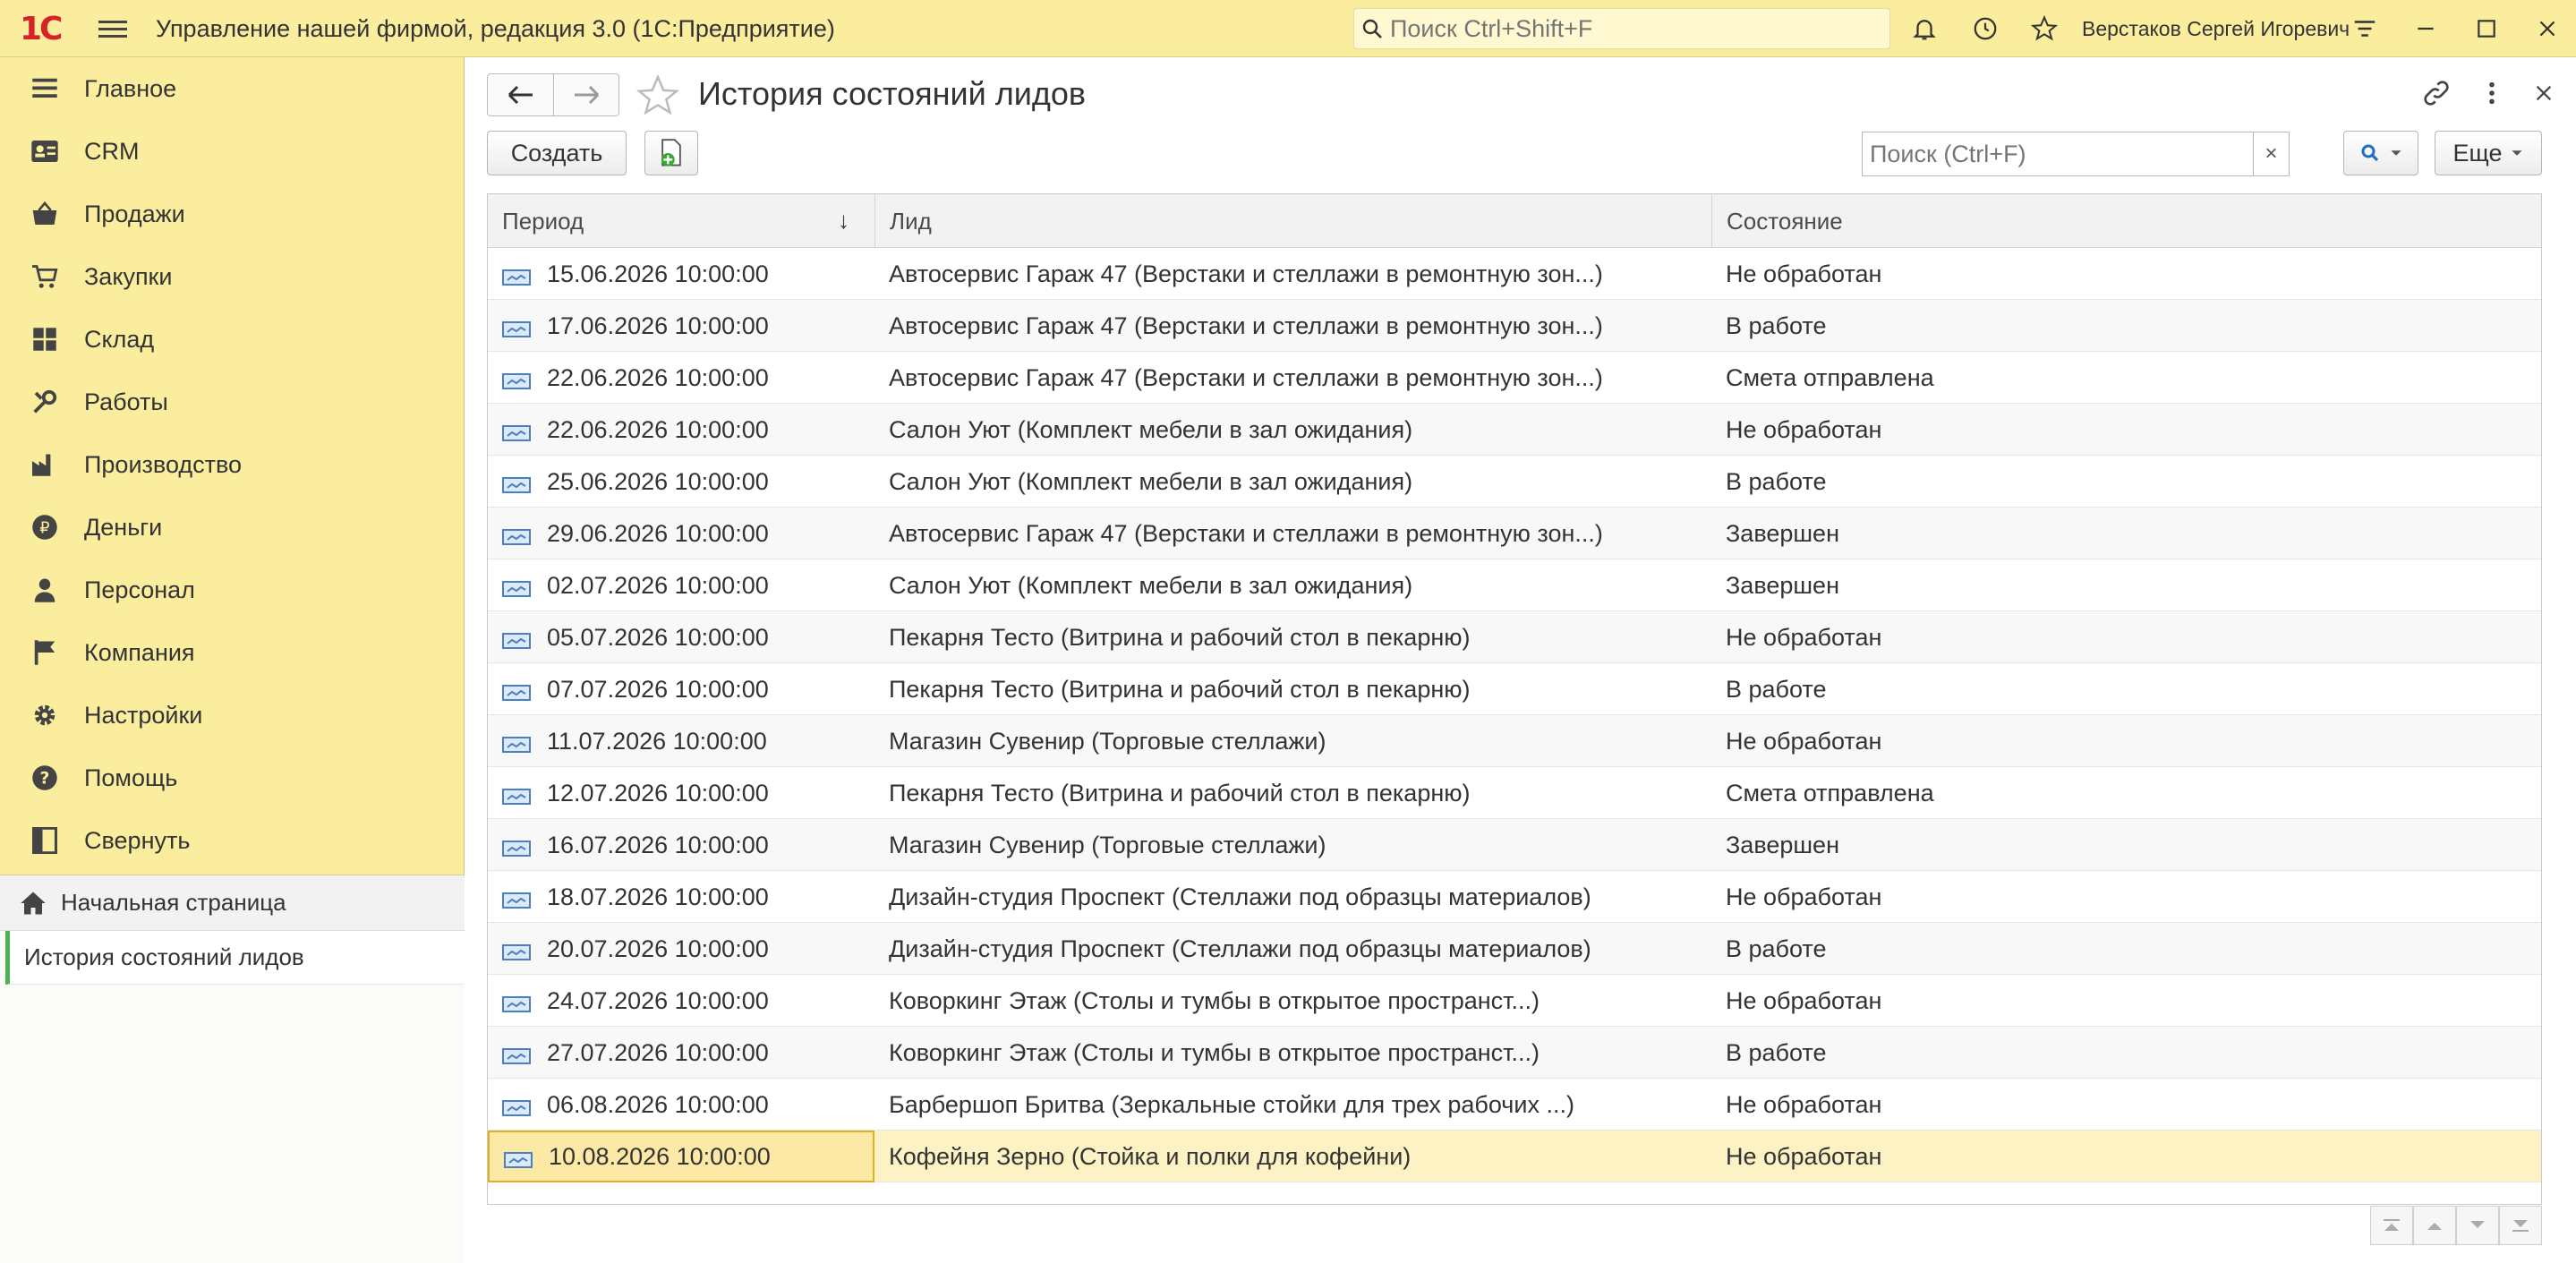 The height and width of the screenshot is (1263, 2576). Describe the element at coordinates (112, 29) in the screenshot. I see `menu-icon` at that location.